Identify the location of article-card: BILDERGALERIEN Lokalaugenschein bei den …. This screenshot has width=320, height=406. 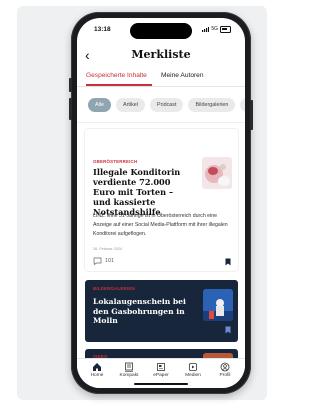
(161, 311).